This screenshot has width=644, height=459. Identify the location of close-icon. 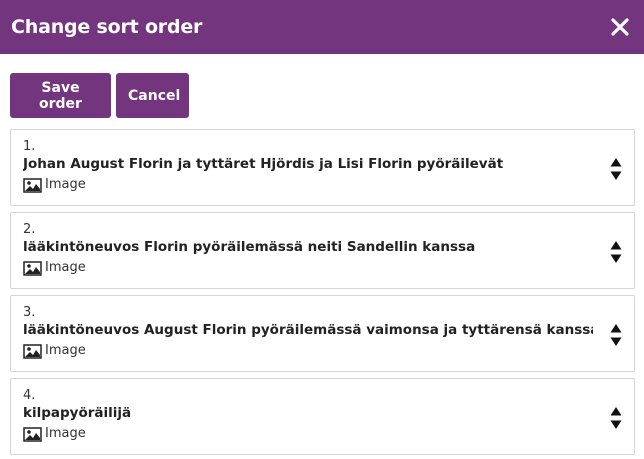
(620, 27).